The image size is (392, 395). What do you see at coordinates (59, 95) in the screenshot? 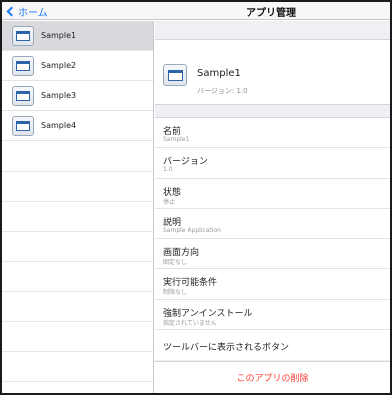
I see `list-item-label: Sample3` at bounding box center [59, 95].